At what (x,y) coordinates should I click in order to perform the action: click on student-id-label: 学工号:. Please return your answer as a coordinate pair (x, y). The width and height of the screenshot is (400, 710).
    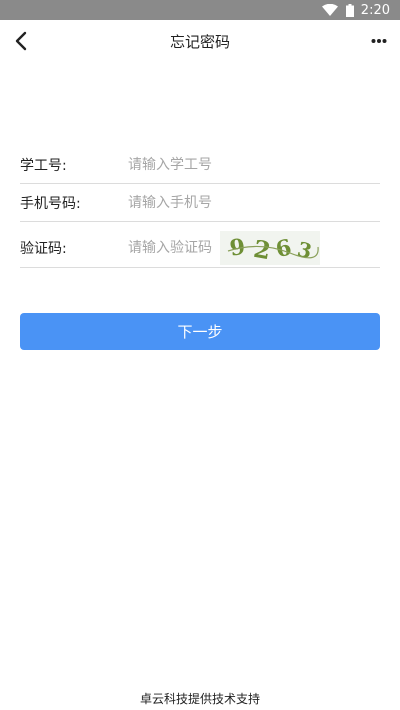
    Looking at the image, I should click on (43, 166).